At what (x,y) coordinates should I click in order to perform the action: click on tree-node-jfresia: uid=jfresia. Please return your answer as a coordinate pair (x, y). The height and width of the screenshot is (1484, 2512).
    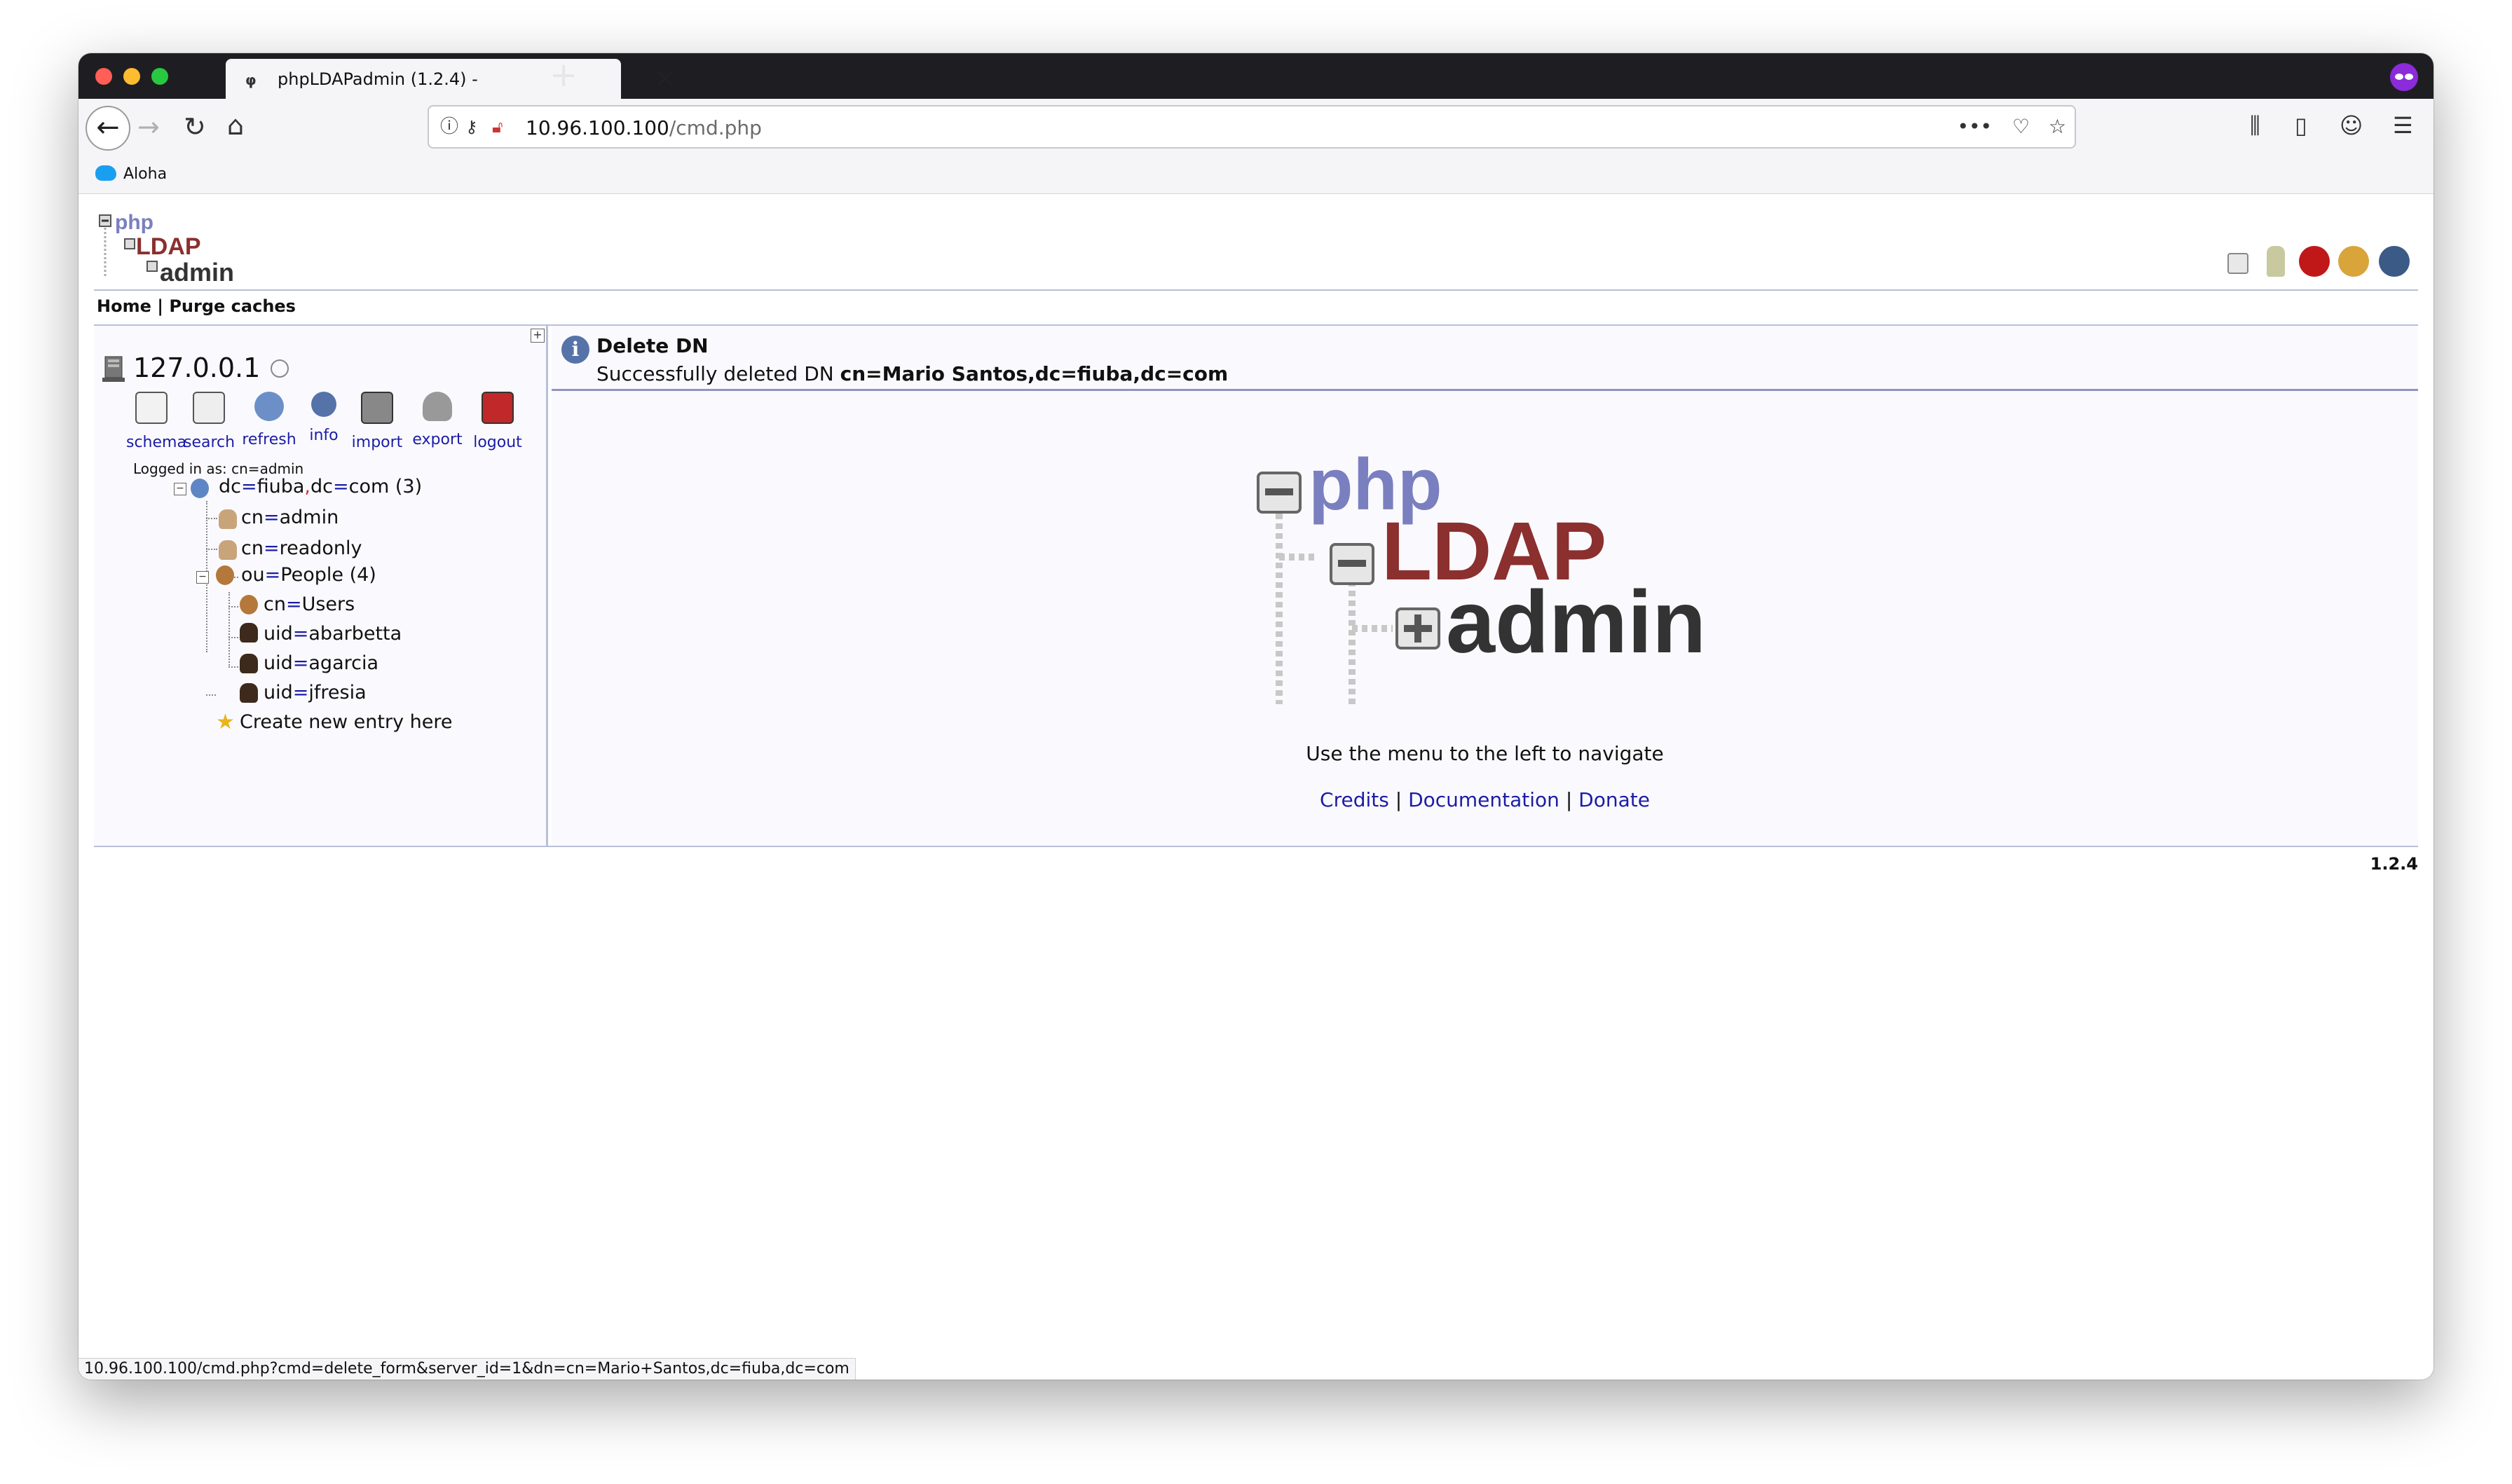
    Looking at the image, I should click on (315, 692).